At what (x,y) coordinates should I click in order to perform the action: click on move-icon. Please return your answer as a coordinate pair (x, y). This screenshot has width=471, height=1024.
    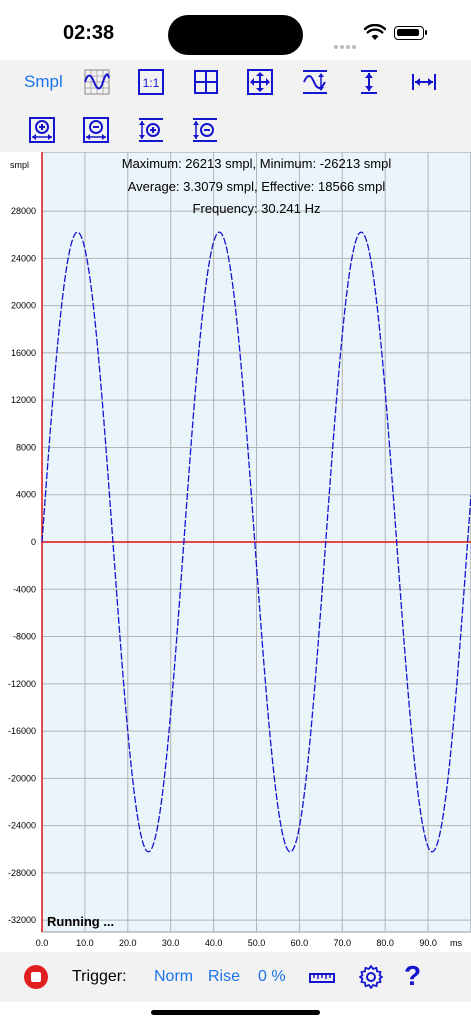
    Looking at the image, I should click on (260, 82).